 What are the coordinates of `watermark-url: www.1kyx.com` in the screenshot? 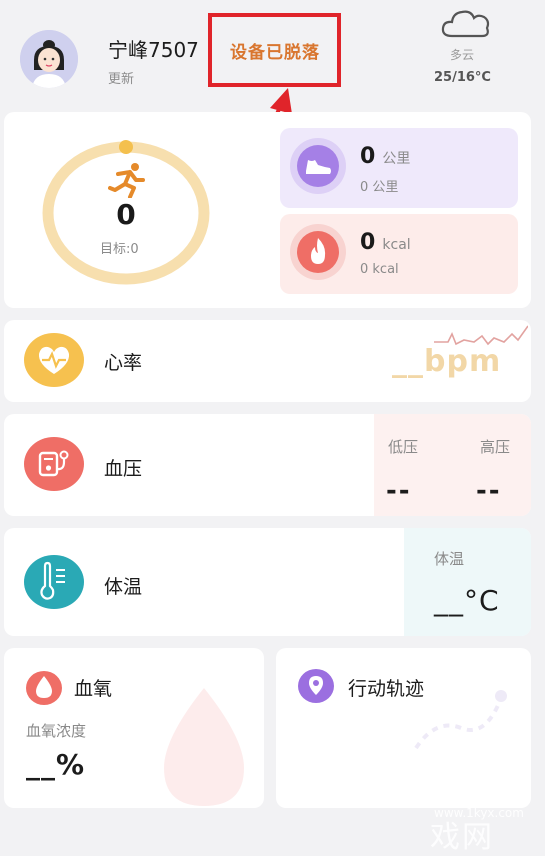 It's located at (479, 813).